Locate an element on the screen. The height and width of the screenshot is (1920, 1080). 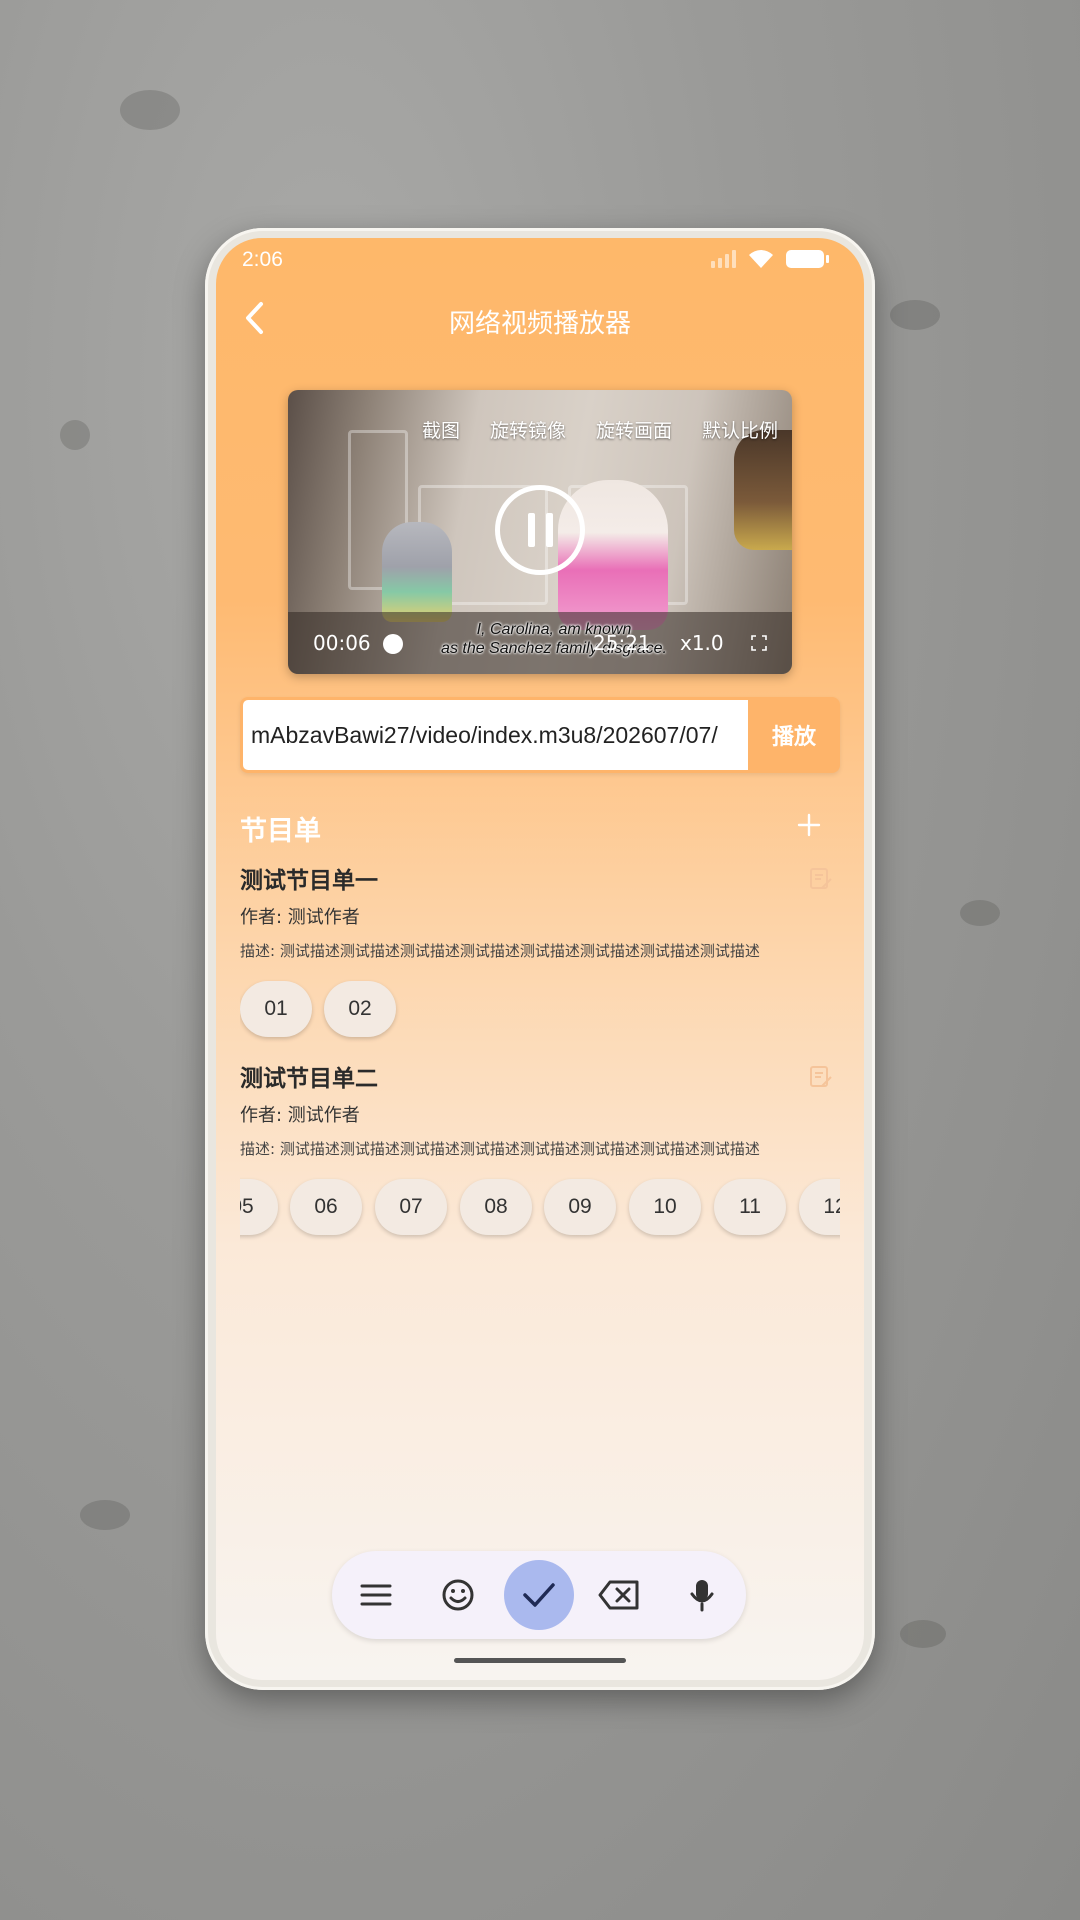
status-icons is located at coordinates (770, 259).